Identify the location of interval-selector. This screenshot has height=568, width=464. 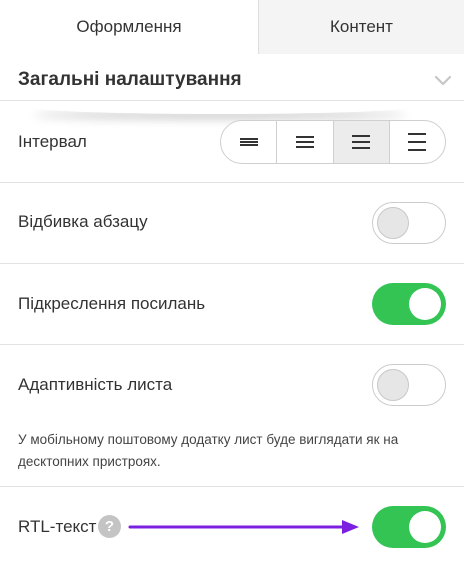
(333, 142).